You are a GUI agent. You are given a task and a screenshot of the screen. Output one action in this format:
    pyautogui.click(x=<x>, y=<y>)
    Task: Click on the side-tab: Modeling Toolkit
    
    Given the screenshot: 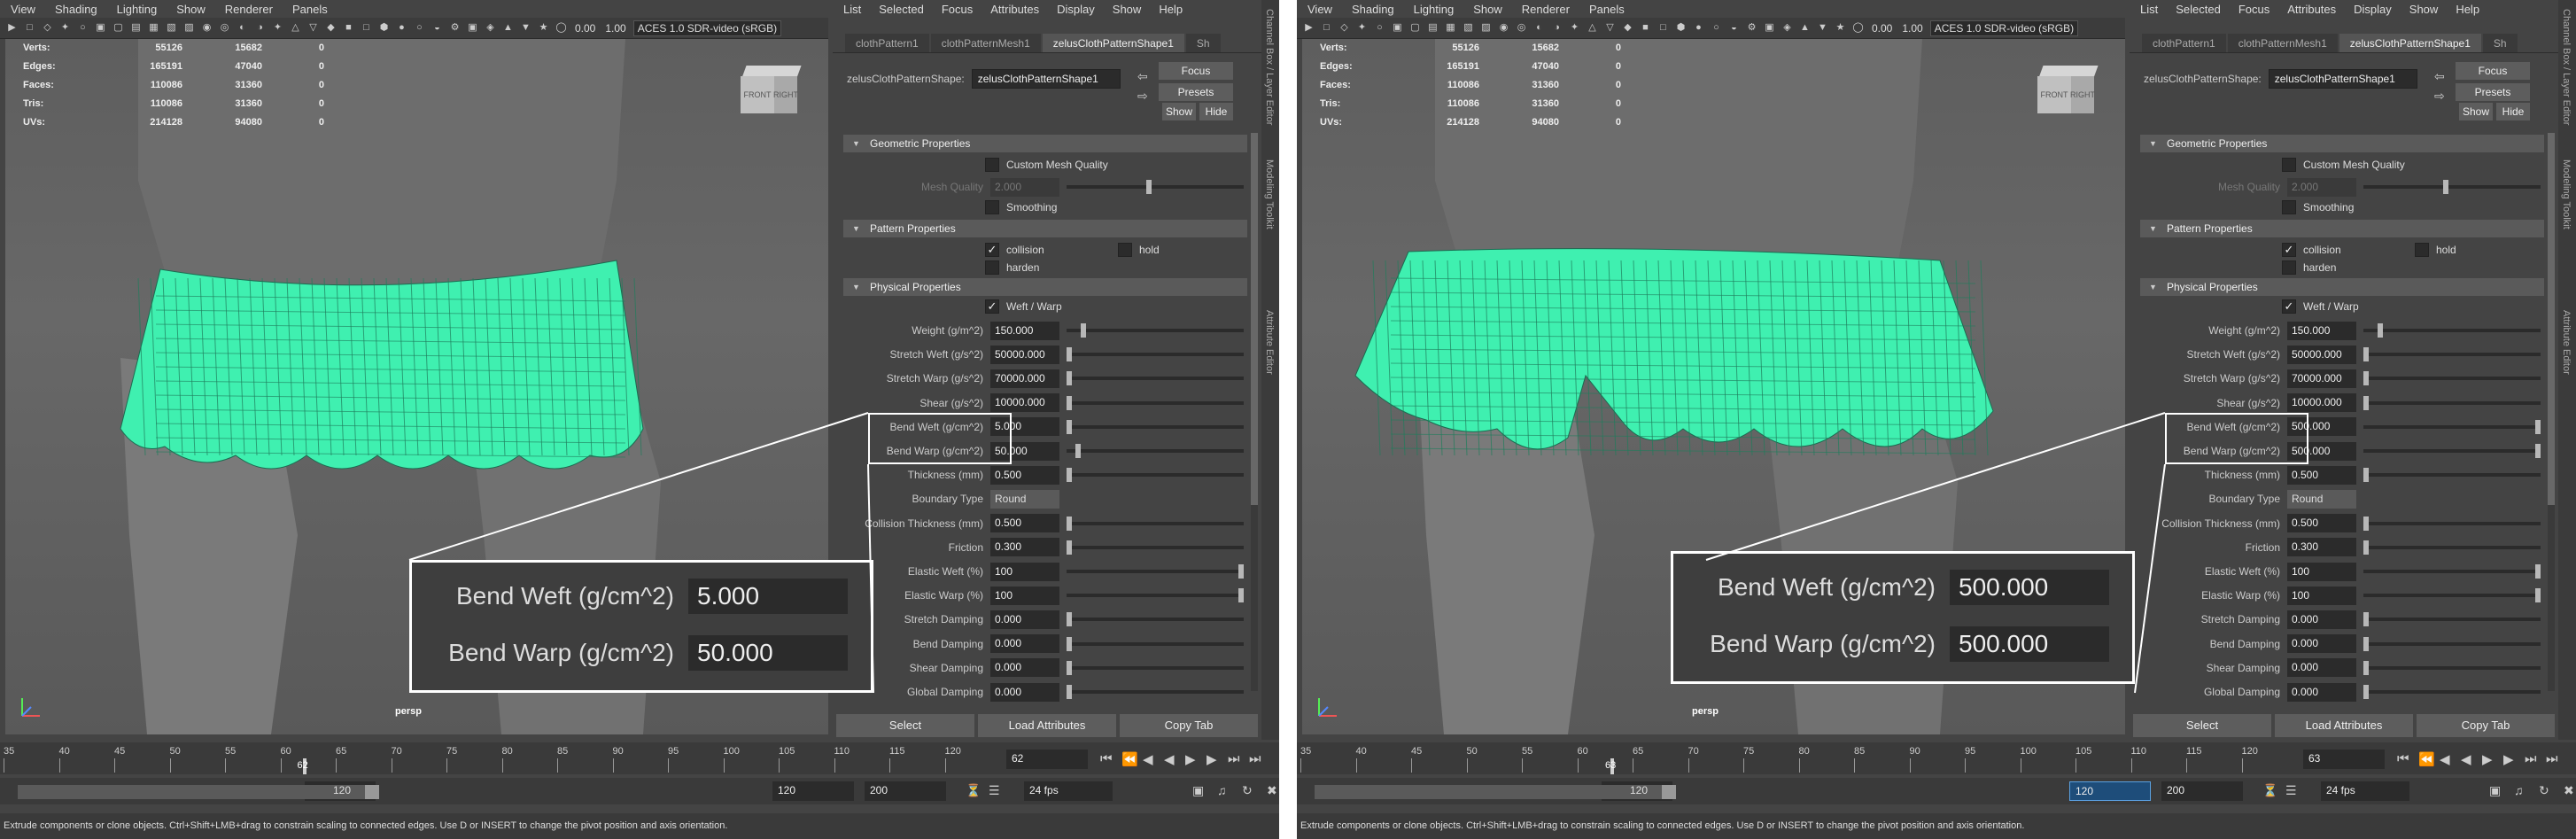 What is the action you would take?
    pyautogui.click(x=1269, y=194)
    